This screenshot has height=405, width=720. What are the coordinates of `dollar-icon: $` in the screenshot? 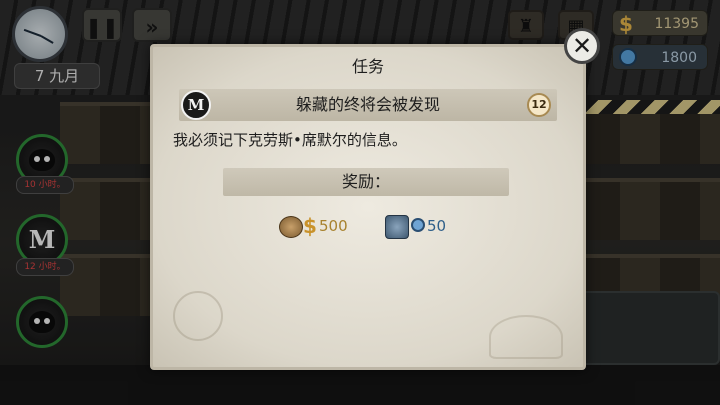 It's located at (310, 226).